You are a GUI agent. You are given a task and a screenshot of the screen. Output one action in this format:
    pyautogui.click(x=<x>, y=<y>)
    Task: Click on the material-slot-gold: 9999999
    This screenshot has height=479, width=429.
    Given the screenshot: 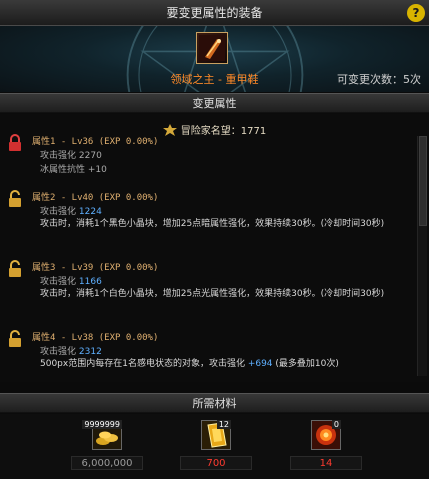 What is the action you would take?
    pyautogui.click(x=102, y=435)
    